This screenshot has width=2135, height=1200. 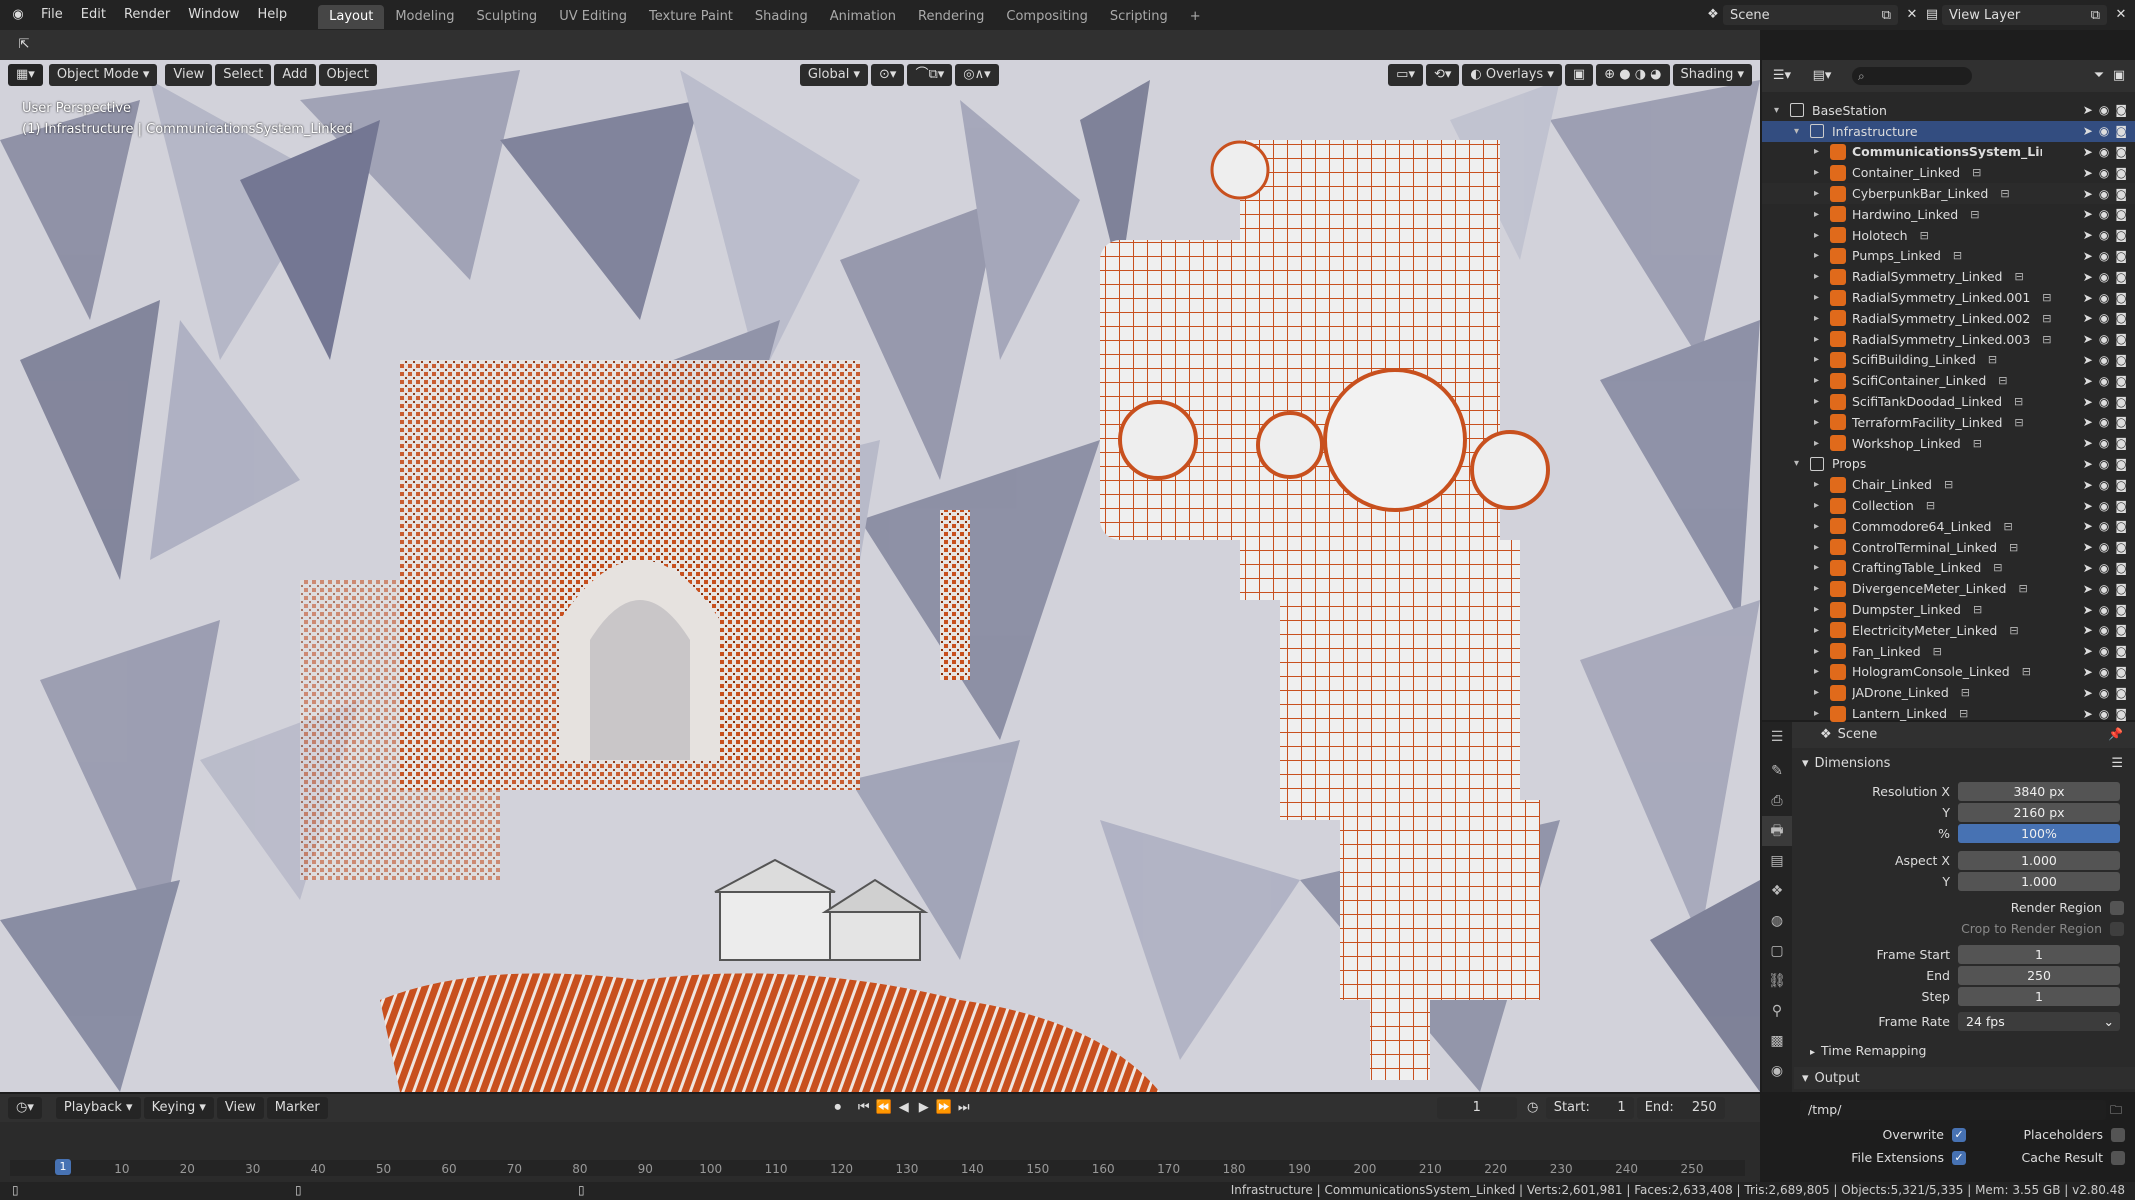 What do you see at coordinates (1777, 801) in the screenshot?
I see `render-tab-icon: ⎙` at bounding box center [1777, 801].